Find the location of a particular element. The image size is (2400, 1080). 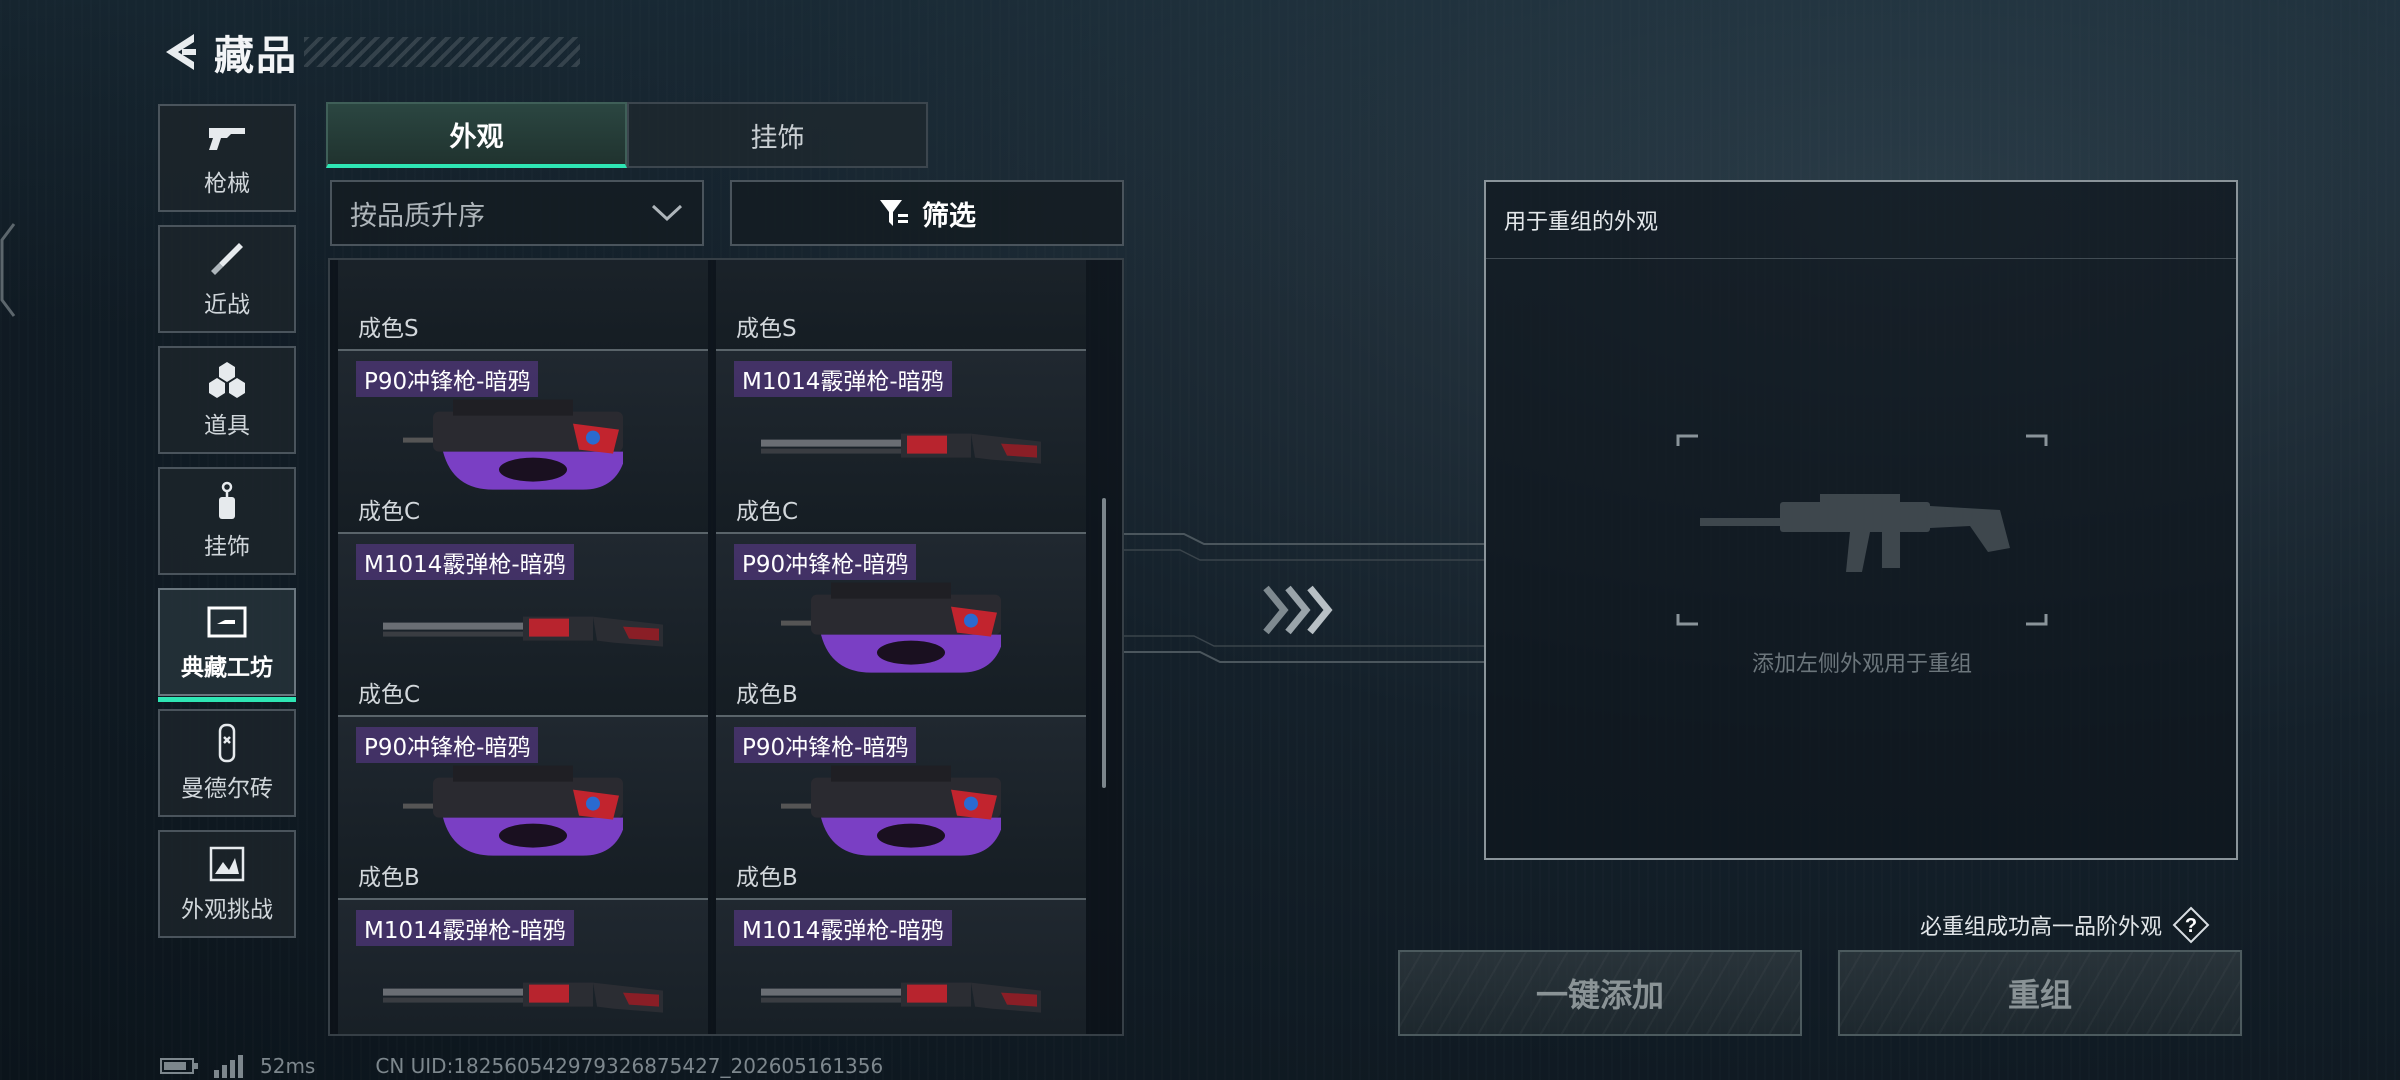

nav-item-melee: 近战 is located at coordinates (227, 279).